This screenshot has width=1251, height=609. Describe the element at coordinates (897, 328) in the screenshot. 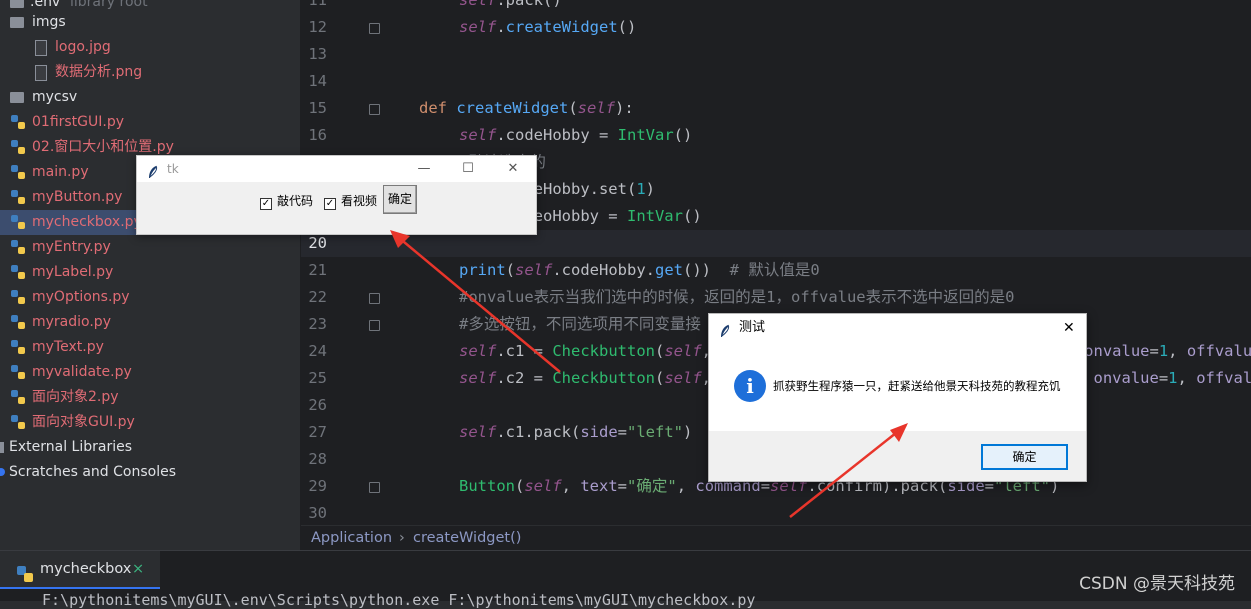

I see `dialog-titlebar: 测试 ✕` at that location.